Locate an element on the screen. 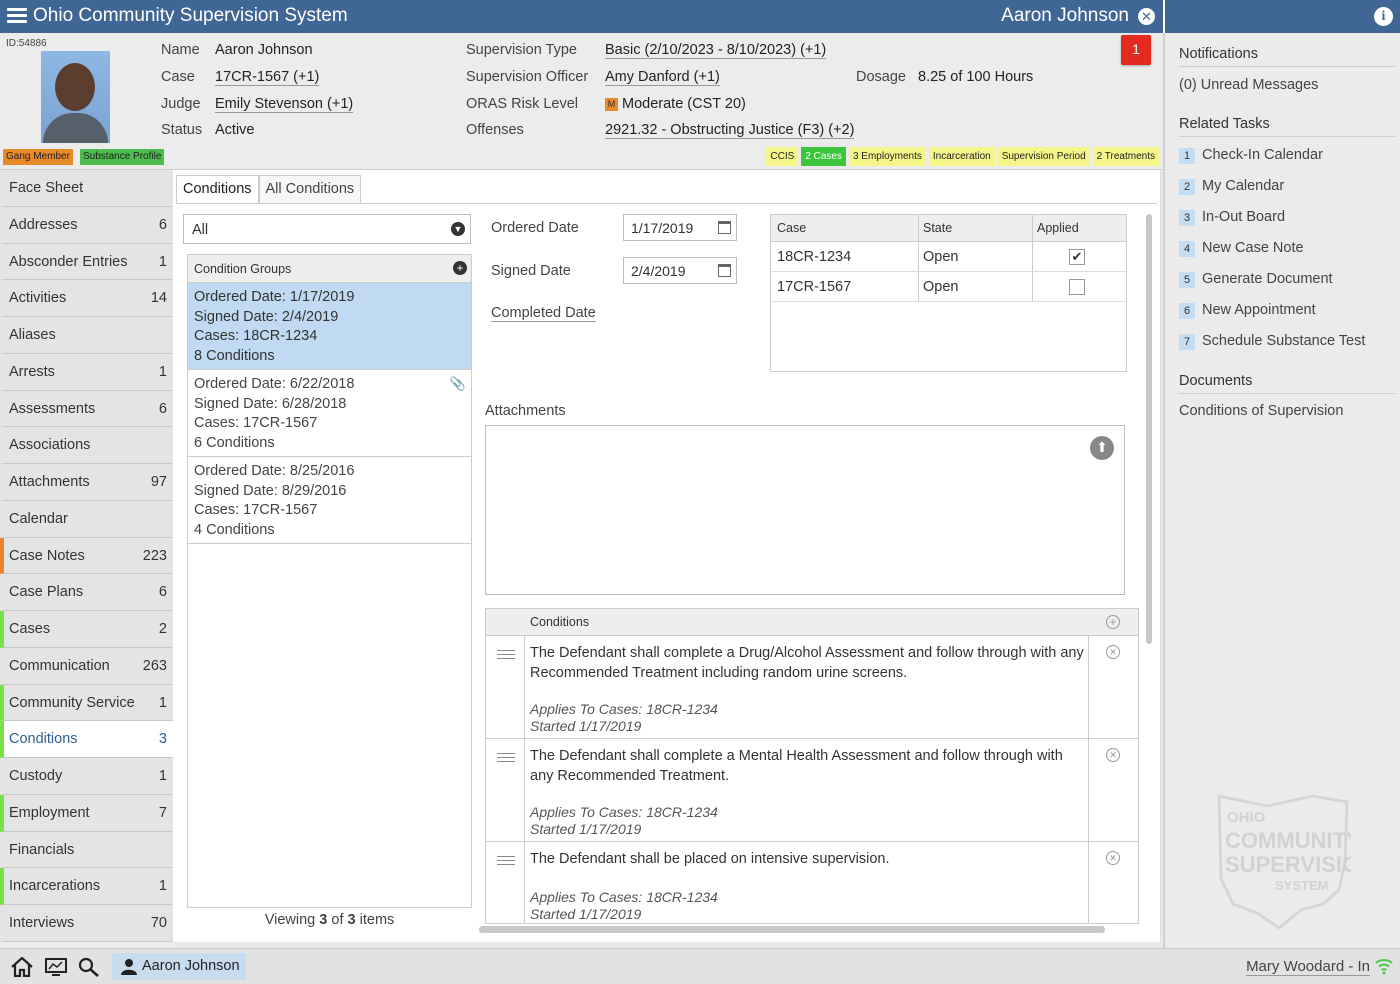 This screenshot has height=984, width=1400. nav-item-activities: Activities 14 is located at coordinates (86, 298).